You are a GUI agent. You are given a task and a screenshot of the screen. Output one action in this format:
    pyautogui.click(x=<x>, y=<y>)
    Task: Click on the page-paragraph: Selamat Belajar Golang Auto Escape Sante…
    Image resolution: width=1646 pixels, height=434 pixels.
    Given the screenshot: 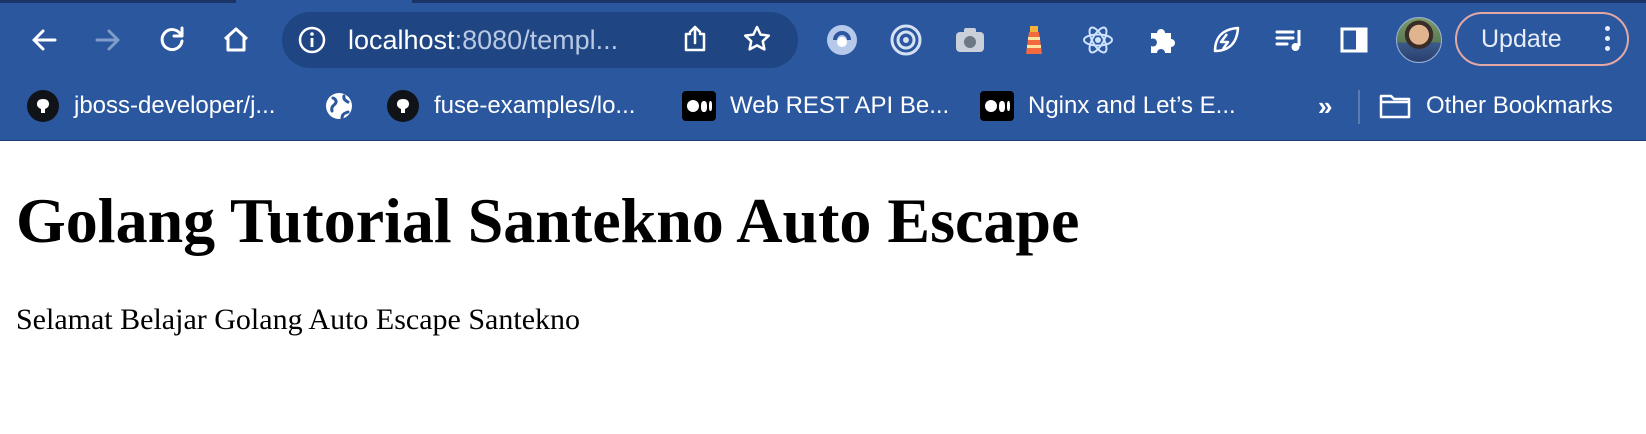 What is the action you would take?
    pyautogui.click(x=298, y=319)
    